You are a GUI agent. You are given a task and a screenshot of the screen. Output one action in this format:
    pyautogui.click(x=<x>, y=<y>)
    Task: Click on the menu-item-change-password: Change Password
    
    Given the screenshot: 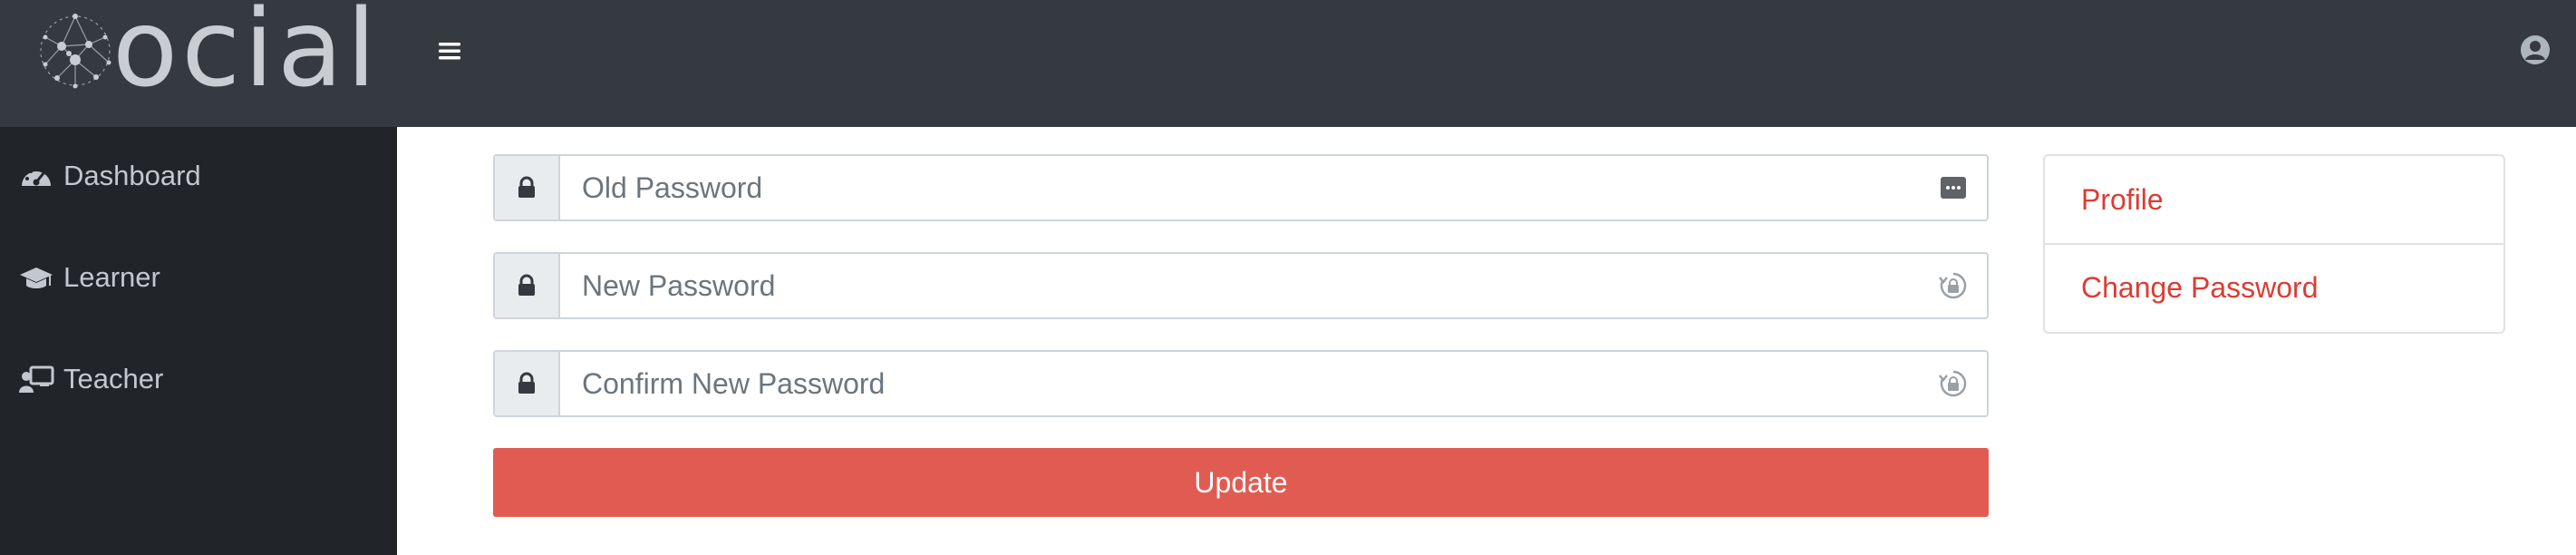 What is the action you would take?
    pyautogui.click(x=2274, y=286)
    